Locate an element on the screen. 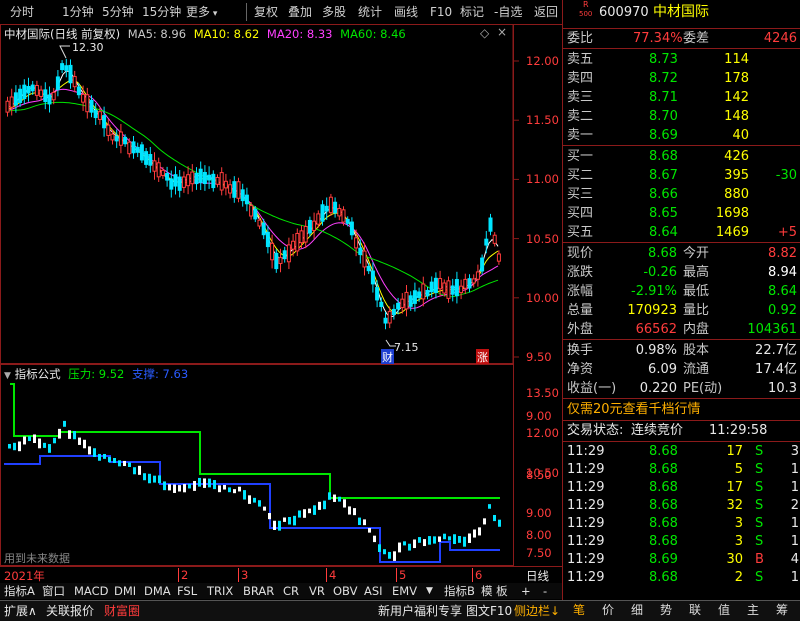  tab-asi: ASI is located at coordinates (373, 591).